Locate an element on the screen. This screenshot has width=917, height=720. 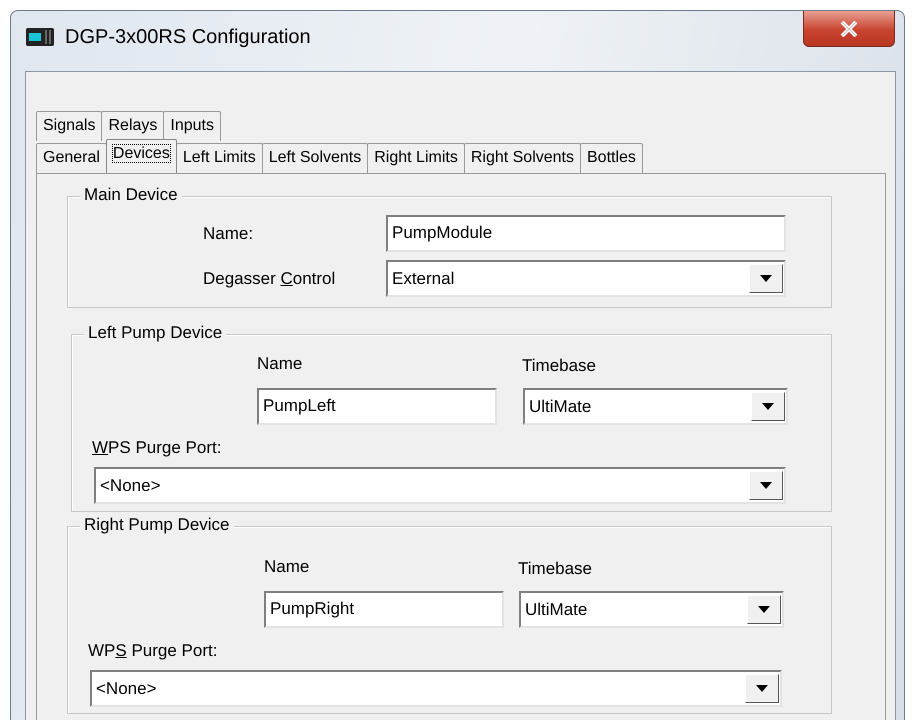
tab: Devices is located at coordinates (141, 156).